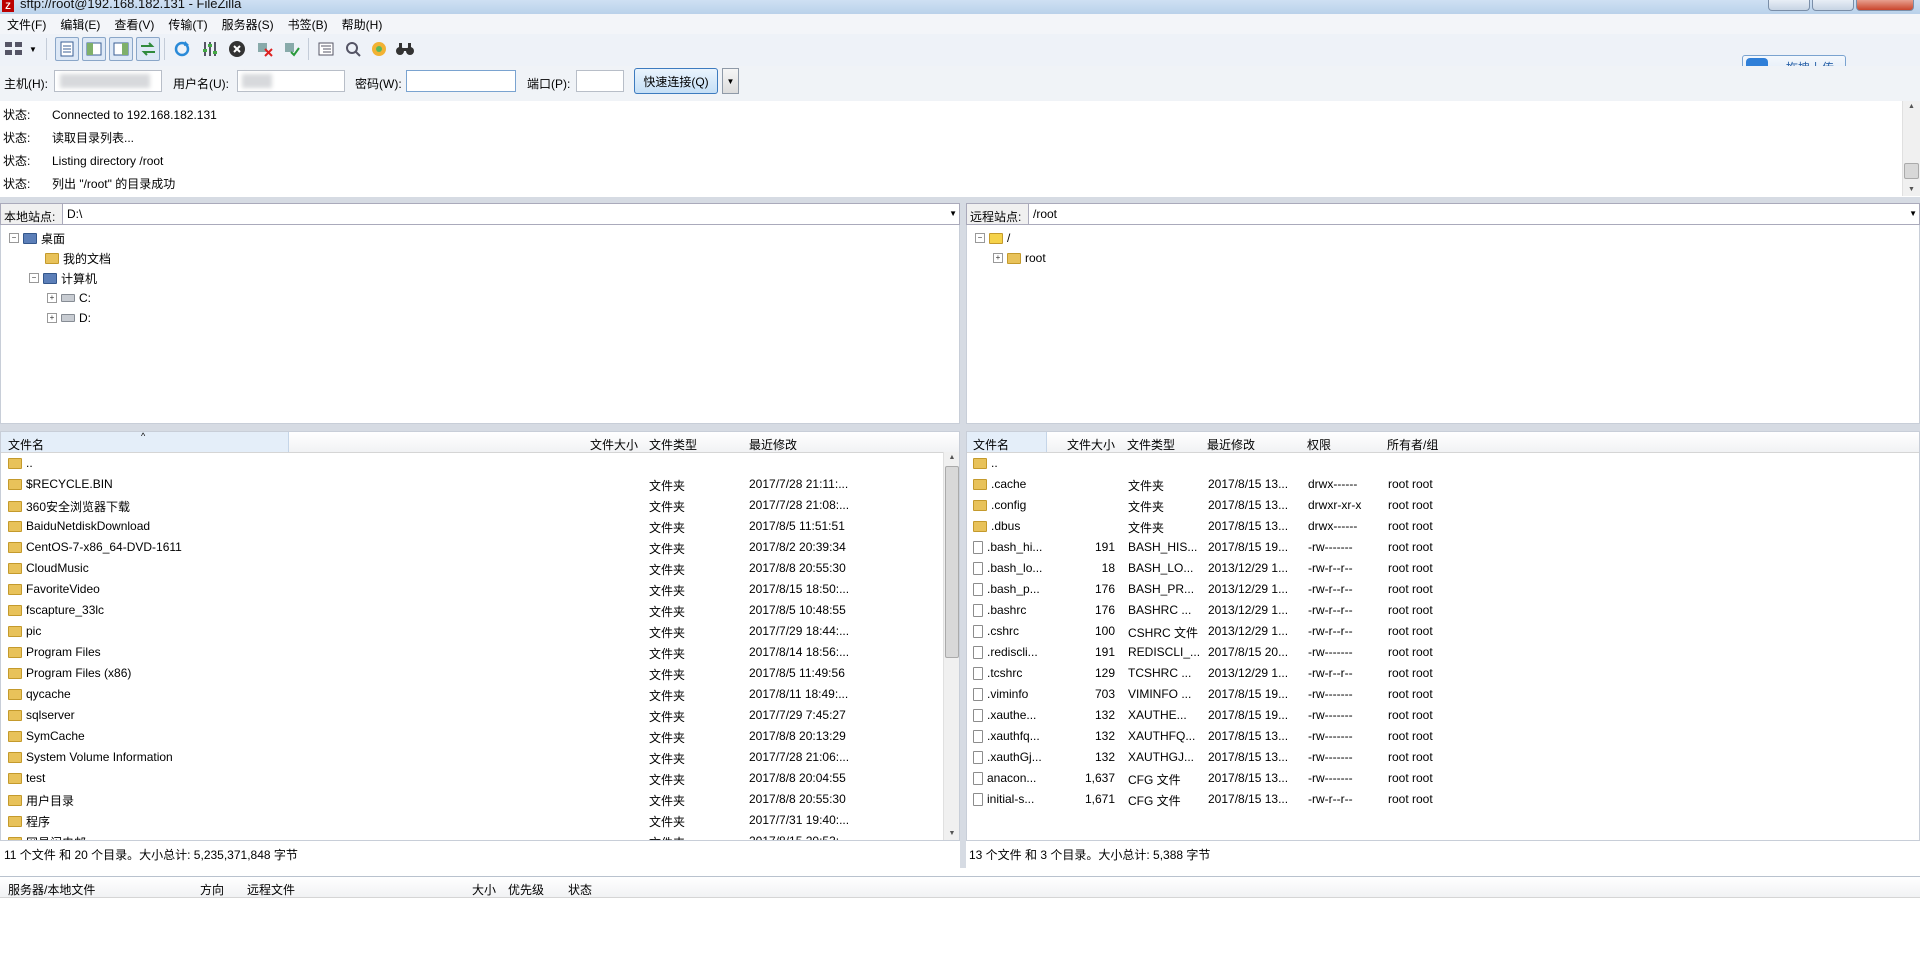  What do you see at coordinates (1911, 148) in the screenshot?
I see `log-scrollbar: ▲ ▼` at bounding box center [1911, 148].